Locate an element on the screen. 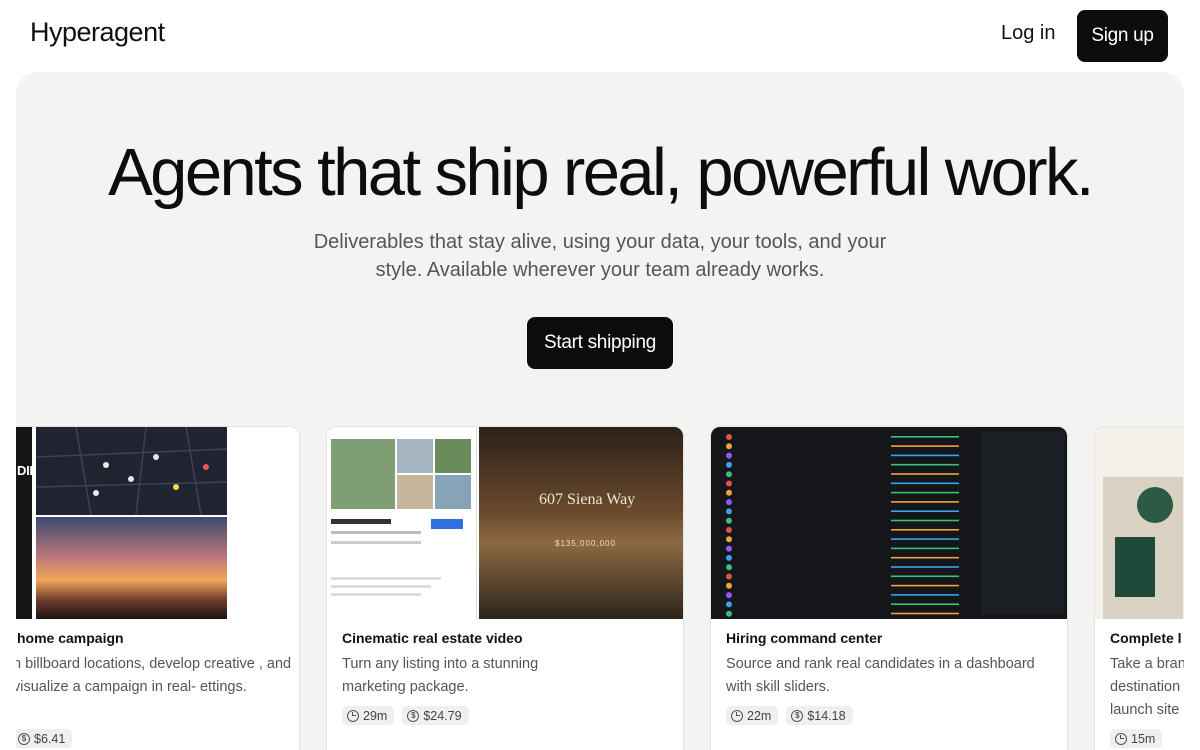 This screenshot has width=1200, height=750. card-meta: 22m $ $14.18 is located at coordinates (789, 715).